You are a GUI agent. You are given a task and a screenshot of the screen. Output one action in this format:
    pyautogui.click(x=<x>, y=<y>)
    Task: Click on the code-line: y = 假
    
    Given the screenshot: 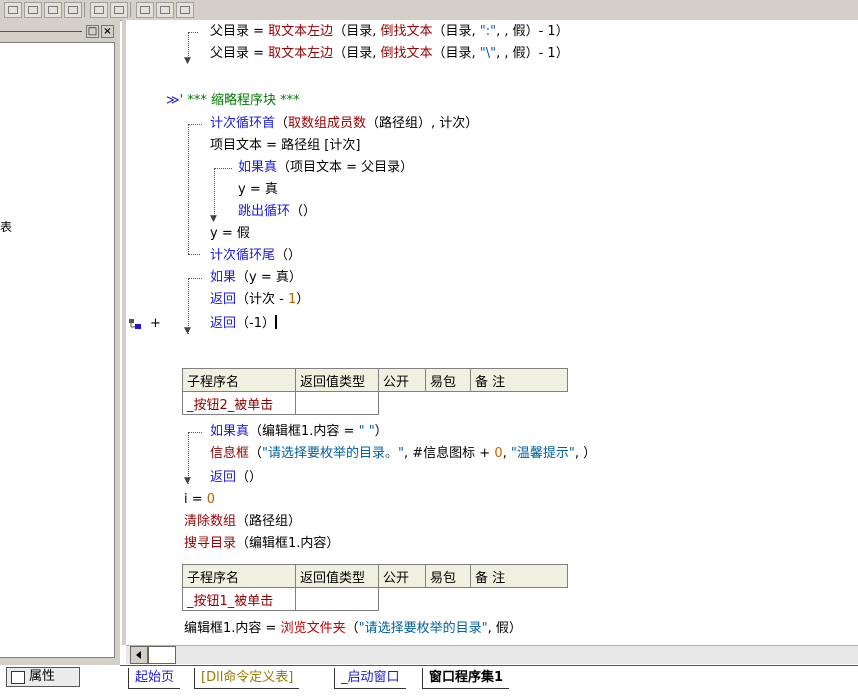 What is the action you would take?
    pyautogui.click(x=230, y=234)
    